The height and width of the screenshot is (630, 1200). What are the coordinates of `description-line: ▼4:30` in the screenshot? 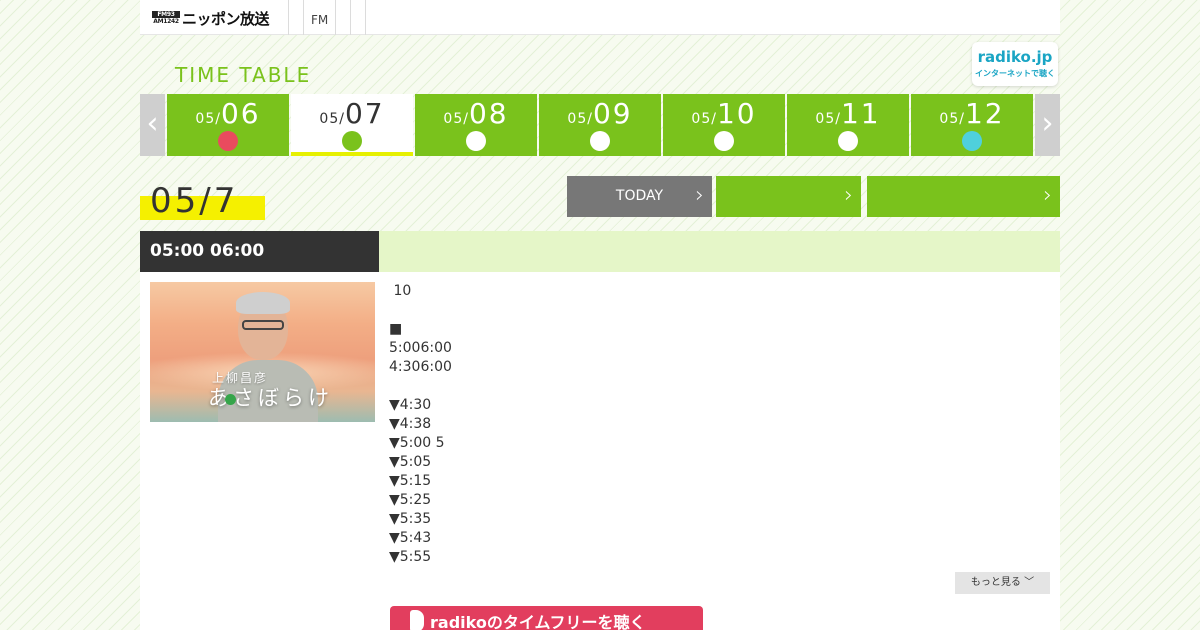 It's located at (410, 405).